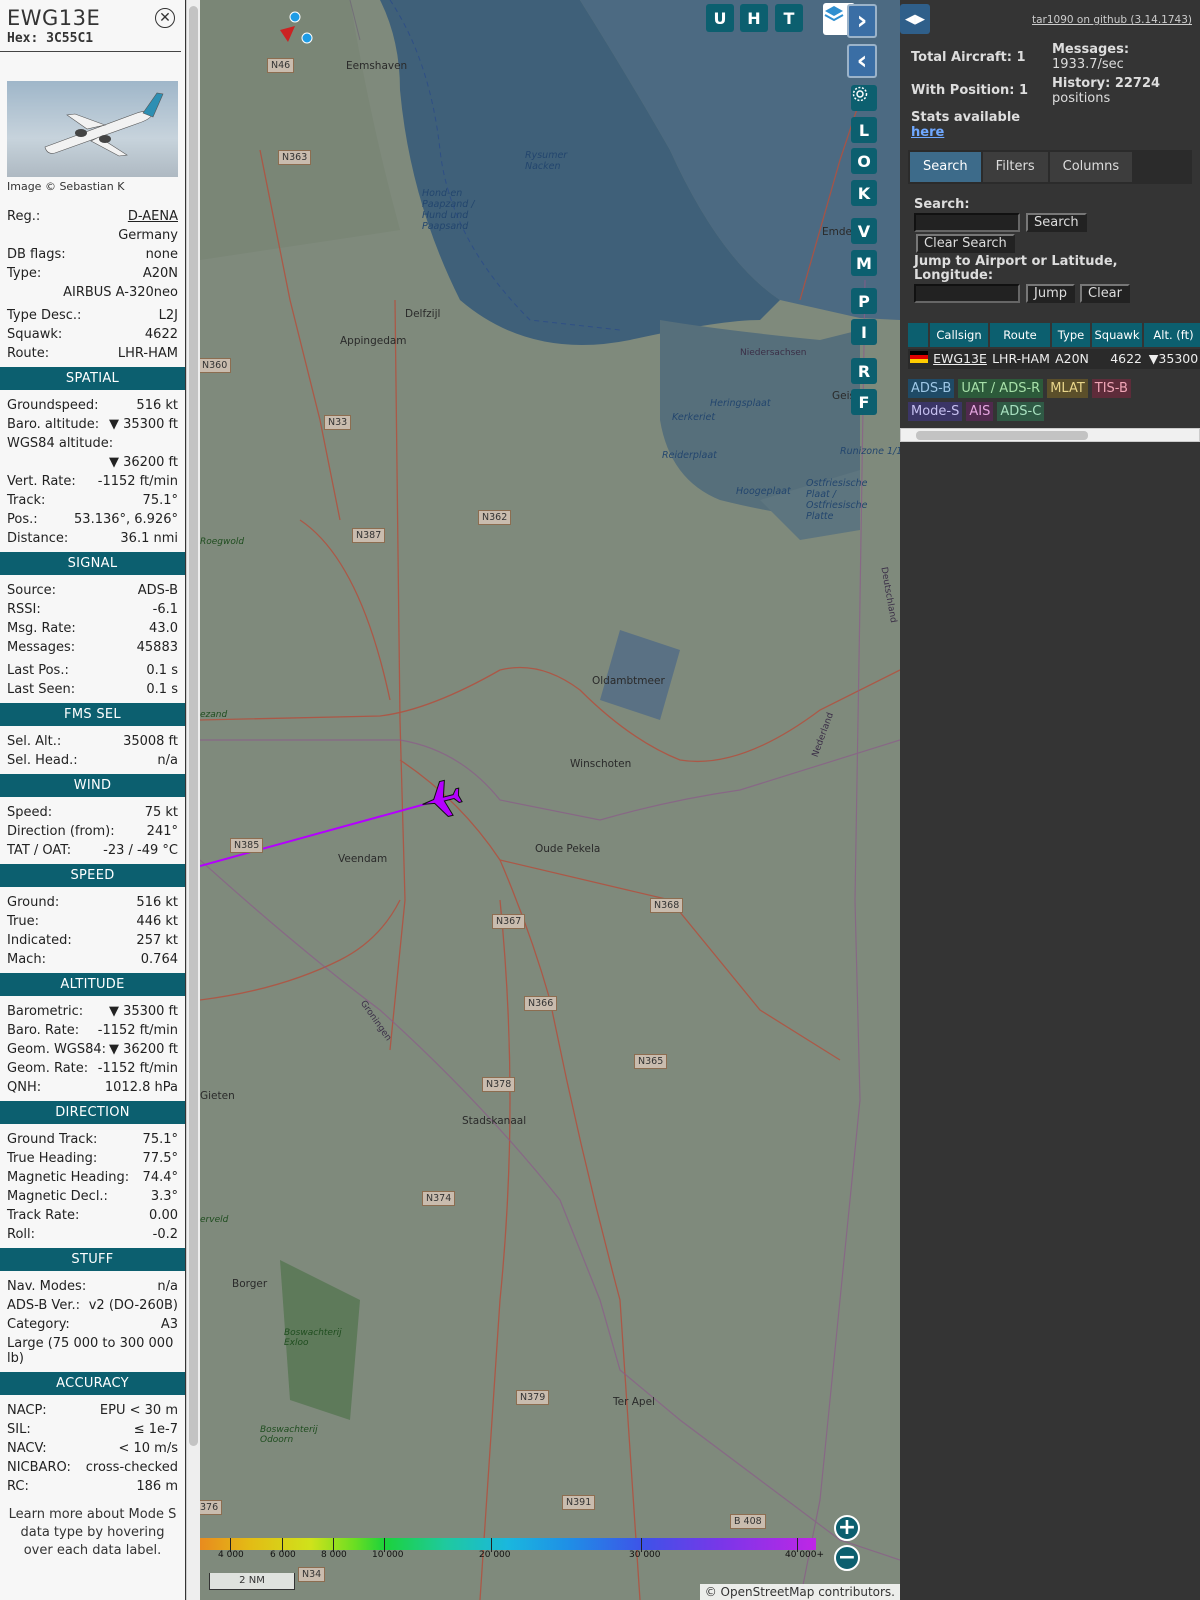  I want to click on section-header-accuracy: ACCURACY, so click(92, 1383).